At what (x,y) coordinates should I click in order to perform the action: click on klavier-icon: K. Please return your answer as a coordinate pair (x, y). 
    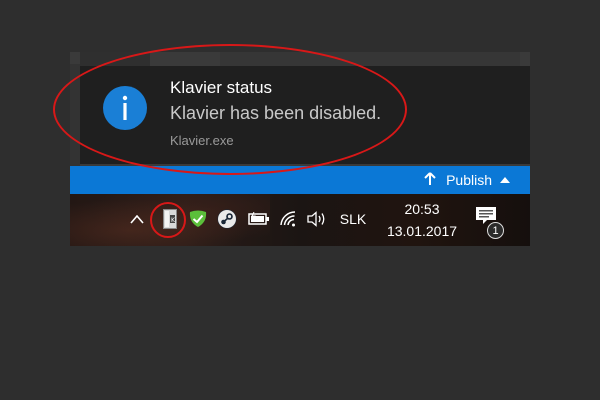
    Looking at the image, I should click on (170, 219).